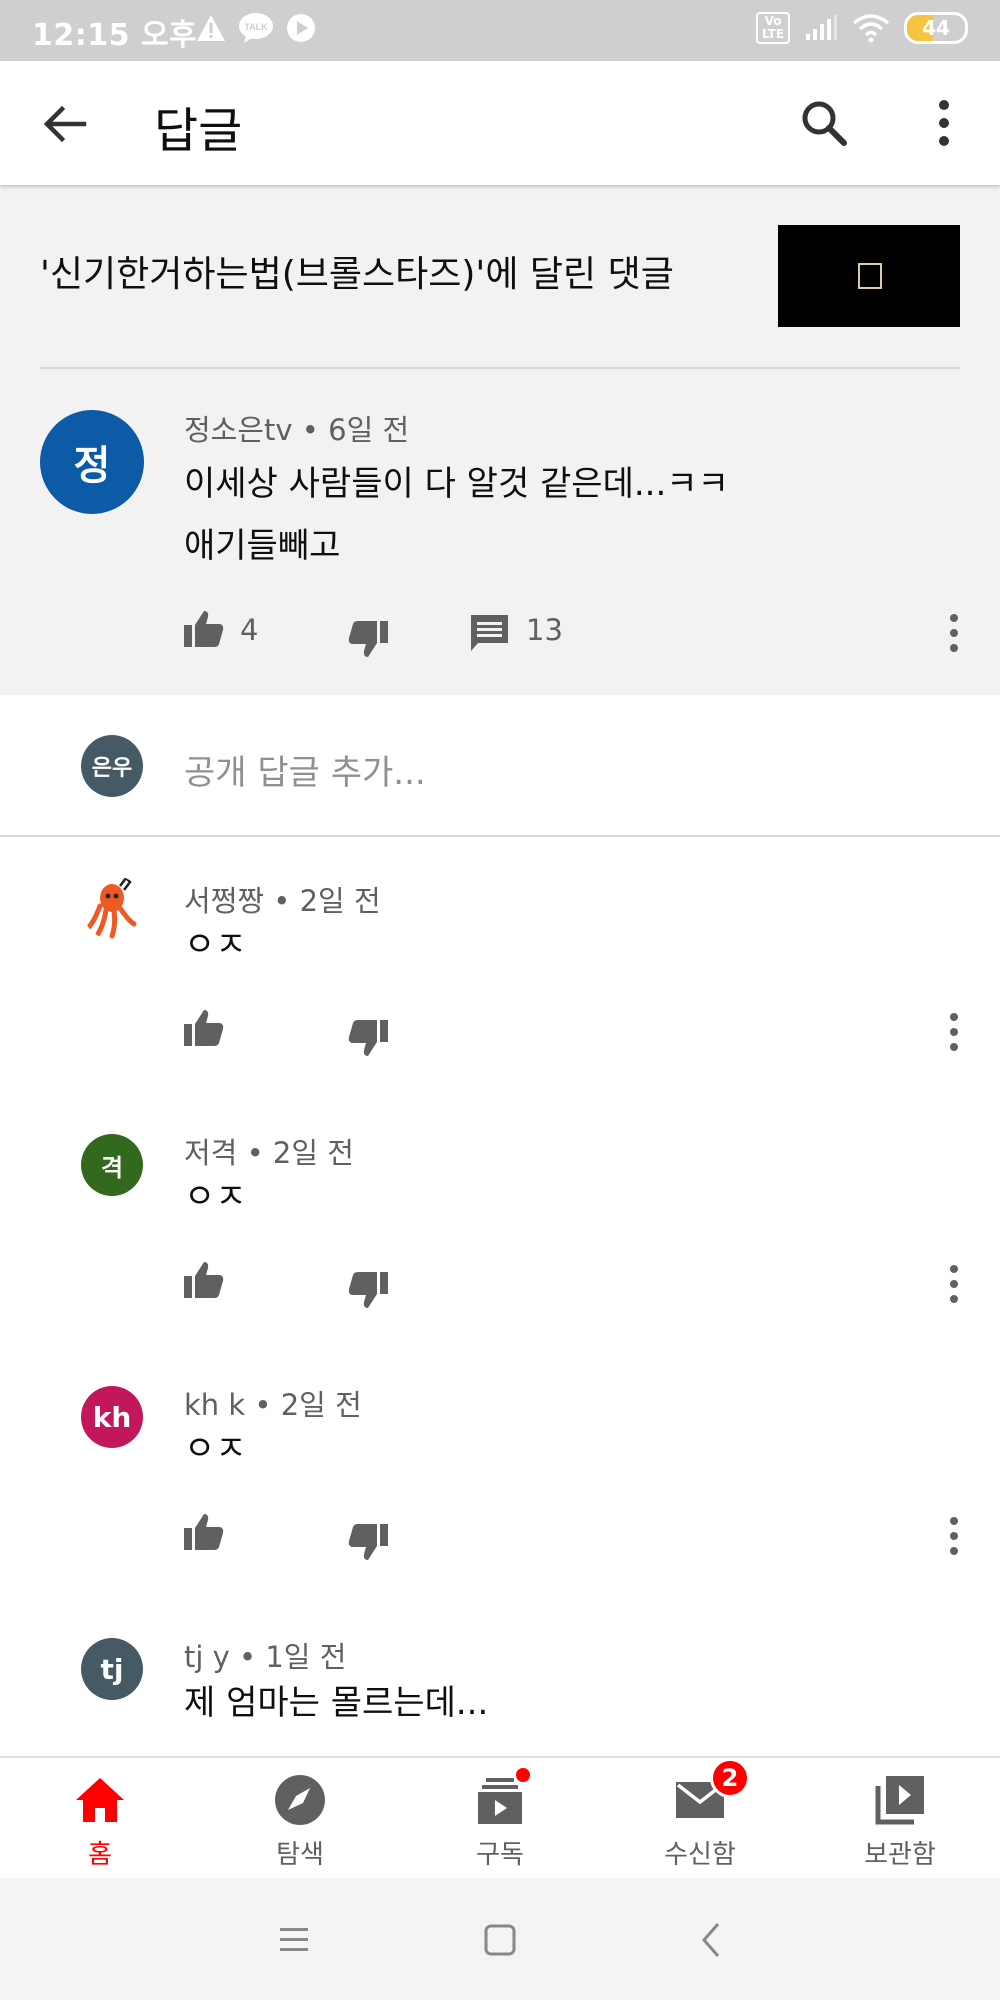 This screenshot has width=1000, height=2000. Describe the element at coordinates (456, 515) in the screenshot. I see `comment-text: 이세상 사람들이 다 알것 같은데...ㅋㅋ 애기들빼고` at that location.